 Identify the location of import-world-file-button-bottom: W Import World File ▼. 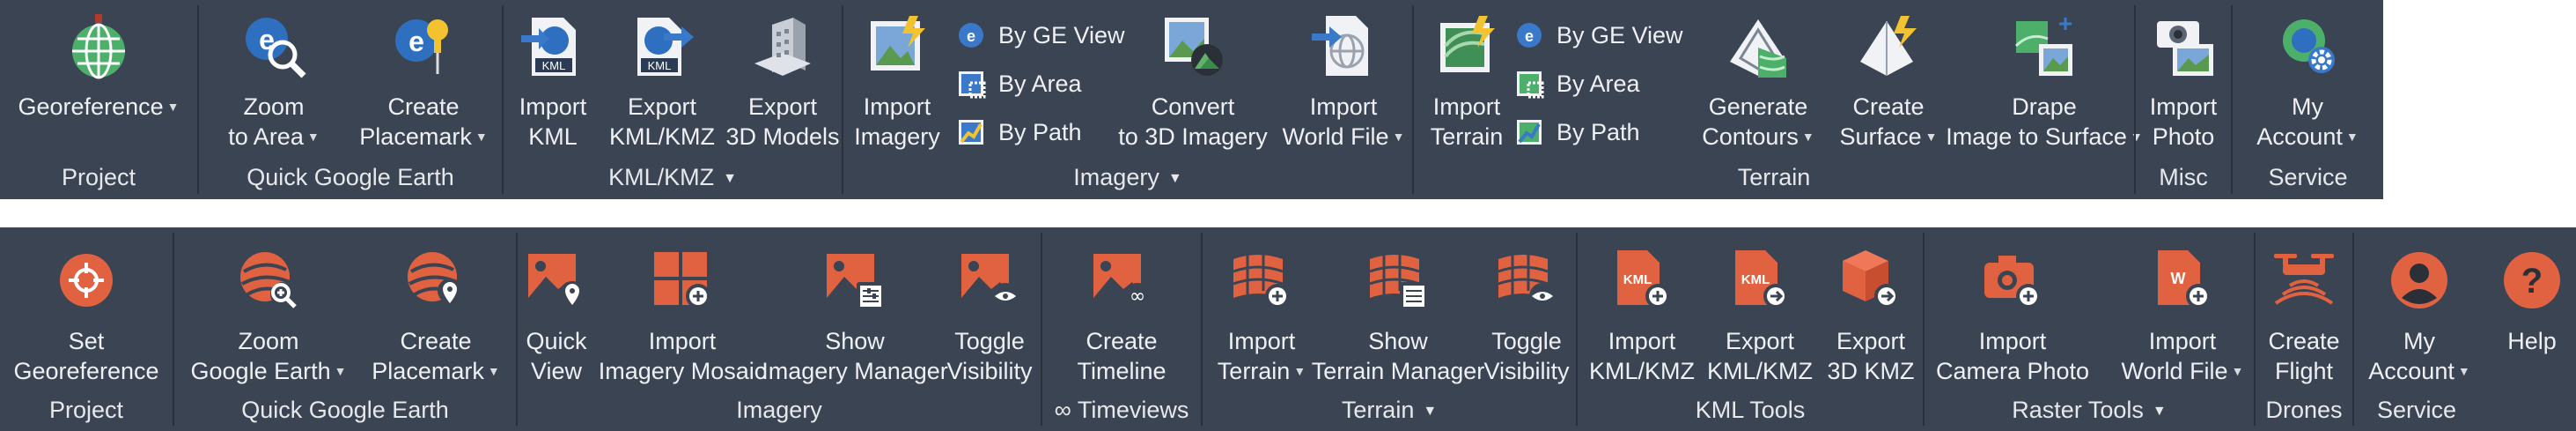
(2182, 316).